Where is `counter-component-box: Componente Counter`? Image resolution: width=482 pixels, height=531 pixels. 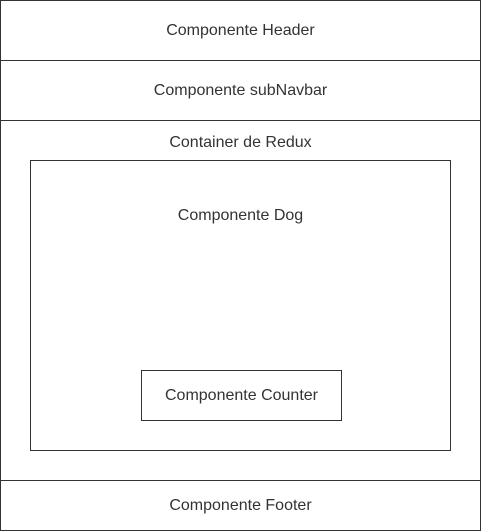
counter-component-box: Componente Counter is located at coordinates (241, 395).